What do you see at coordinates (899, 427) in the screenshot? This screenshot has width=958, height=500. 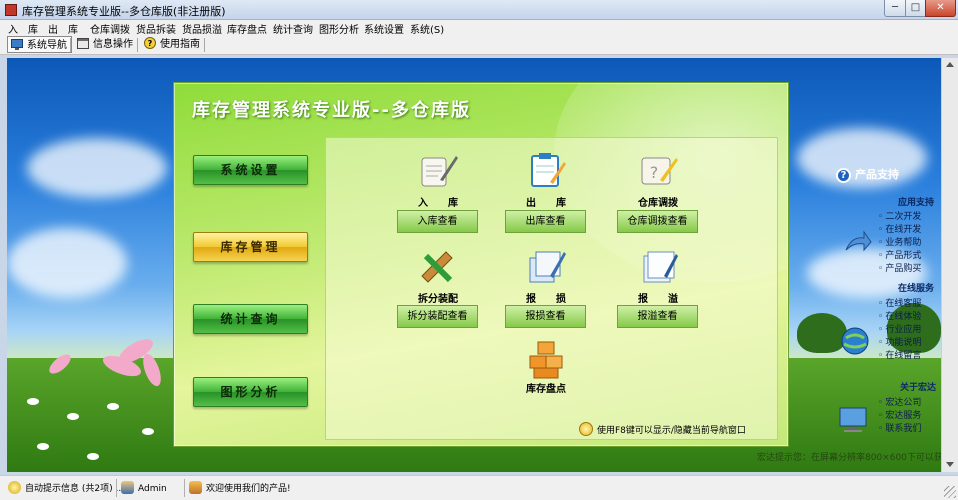 I see `link-contact-us: 联系我们` at bounding box center [899, 427].